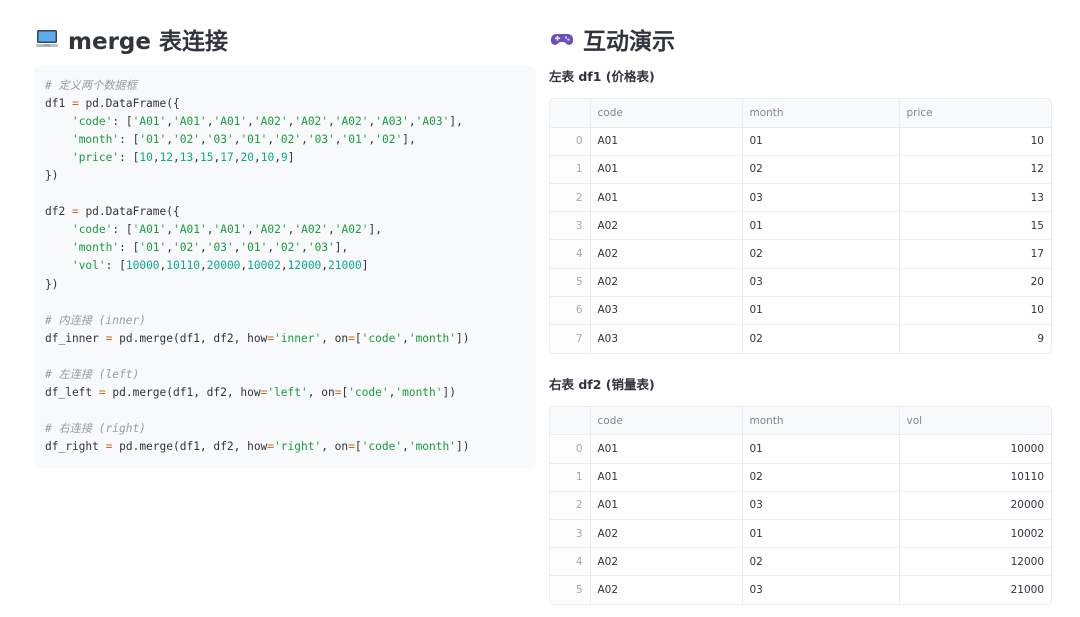 This screenshot has width=1080, height=617. I want to click on code-token: 15, so click(207, 158).